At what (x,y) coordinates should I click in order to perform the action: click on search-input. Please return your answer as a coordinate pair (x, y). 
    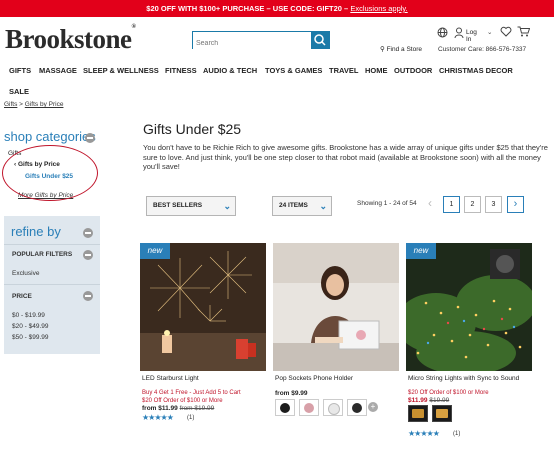
    Looking at the image, I should click on (252, 43).